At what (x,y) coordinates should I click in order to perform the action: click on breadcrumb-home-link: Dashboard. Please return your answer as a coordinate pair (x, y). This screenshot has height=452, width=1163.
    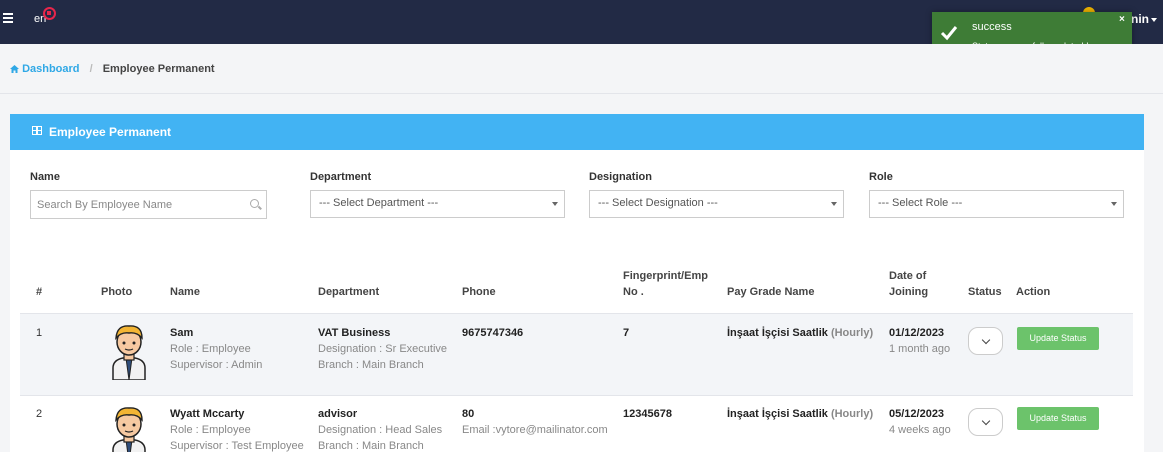
    Looking at the image, I should click on (46, 69).